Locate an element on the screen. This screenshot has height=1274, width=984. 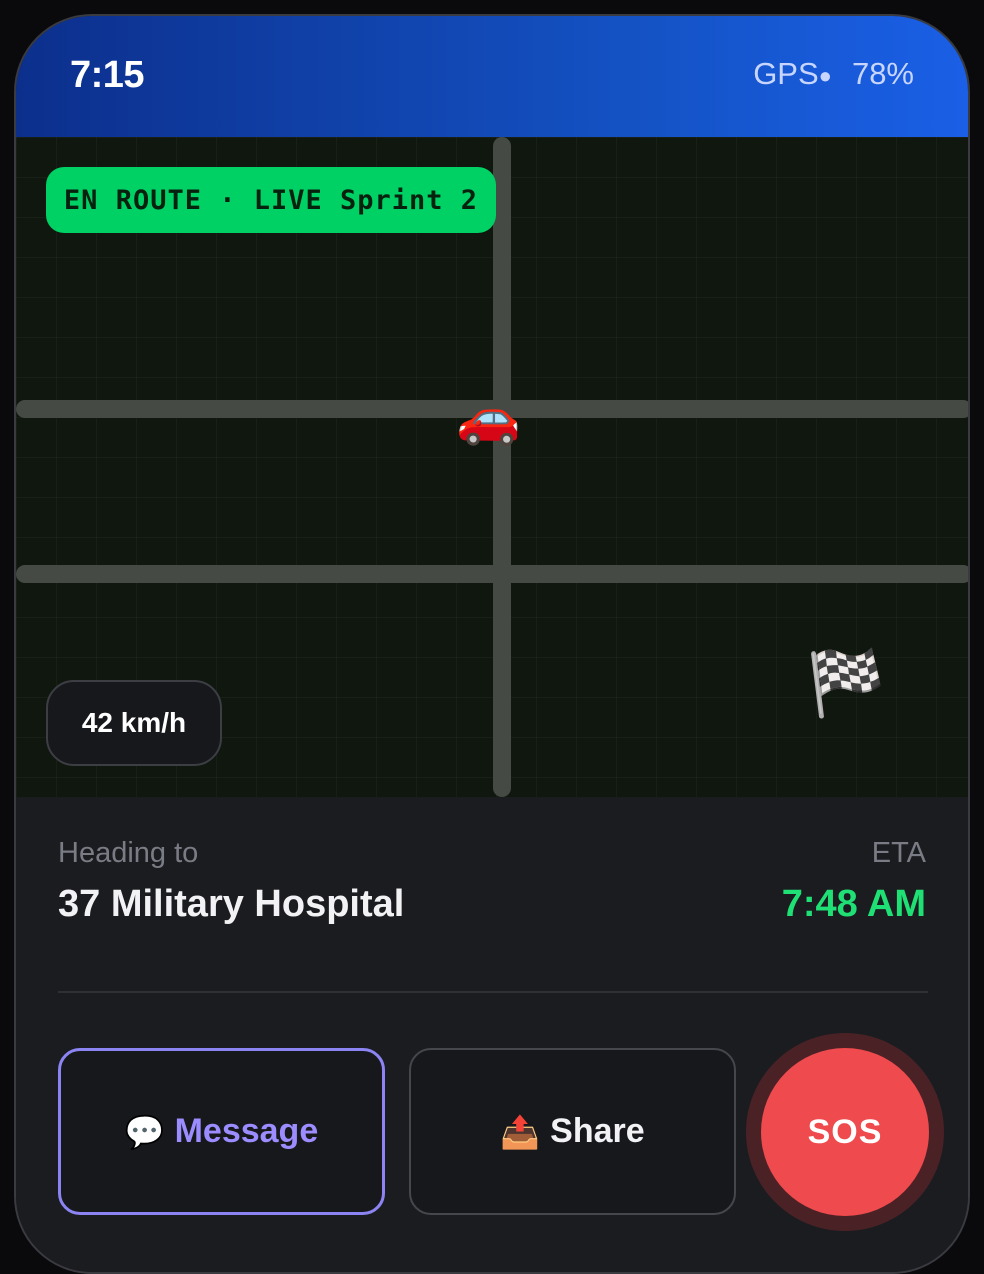
outbox-tray-icon: 📤 is located at coordinates (520, 1131).